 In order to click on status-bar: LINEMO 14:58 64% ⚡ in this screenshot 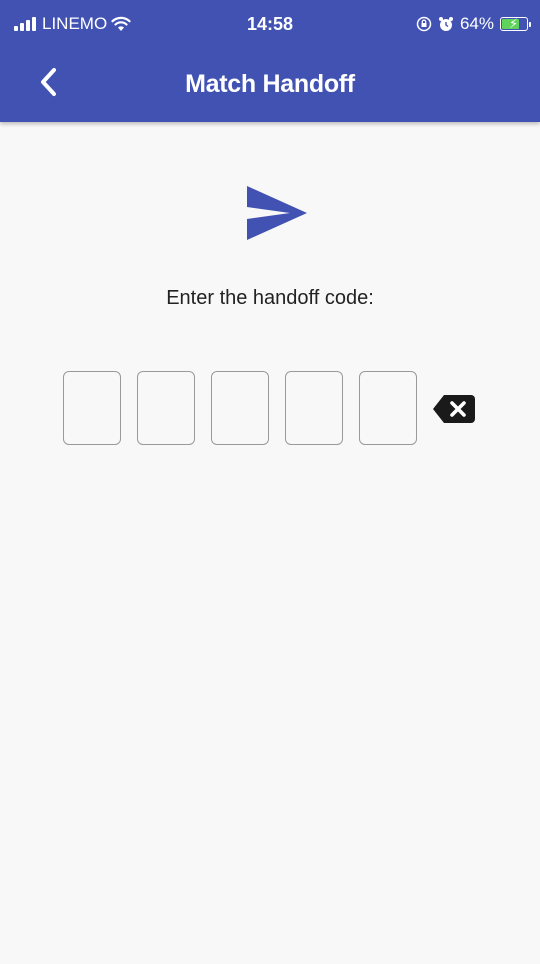, I will do `click(270, 24)`.